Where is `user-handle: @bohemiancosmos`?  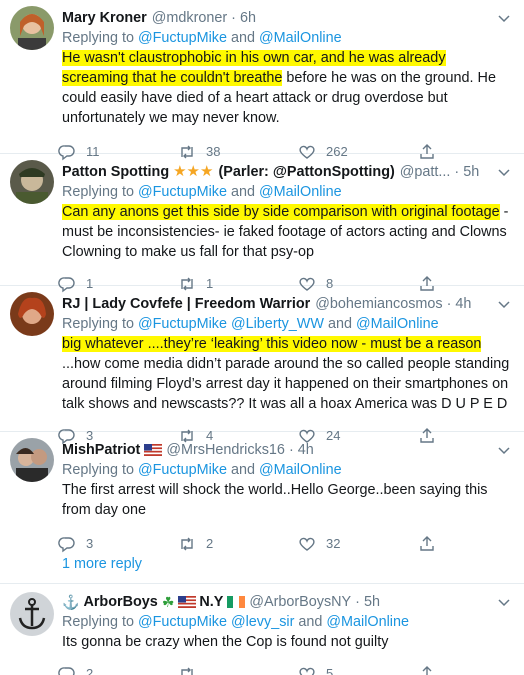 user-handle: @bohemiancosmos is located at coordinates (378, 304).